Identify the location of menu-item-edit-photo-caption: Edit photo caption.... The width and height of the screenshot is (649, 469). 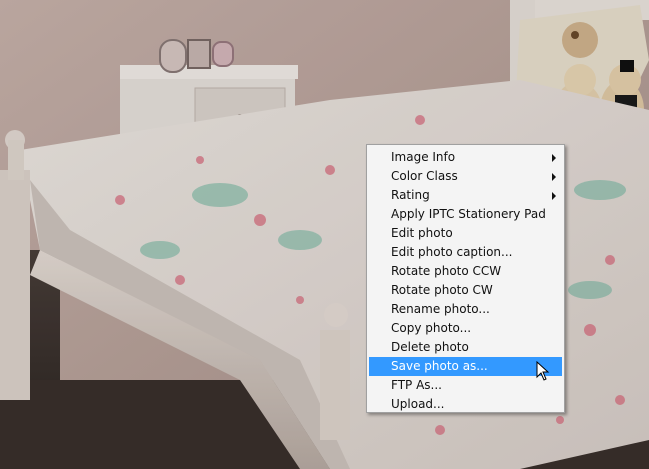
(465, 252).